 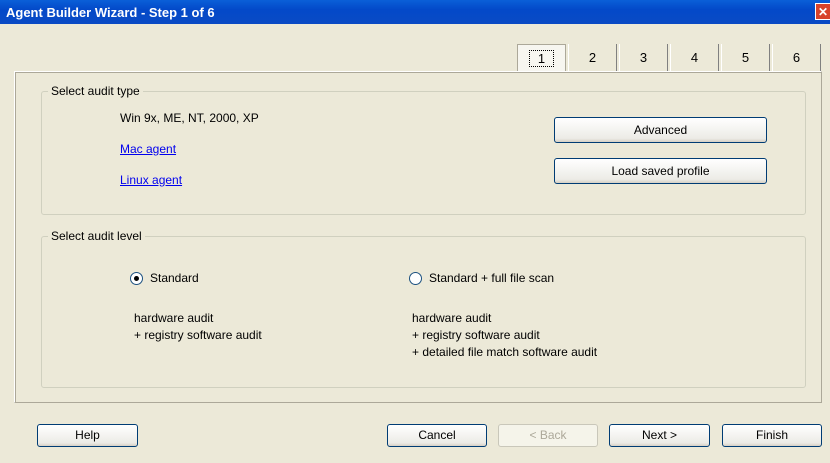 What do you see at coordinates (694, 57) in the screenshot?
I see `tab-step-4: 4` at bounding box center [694, 57].